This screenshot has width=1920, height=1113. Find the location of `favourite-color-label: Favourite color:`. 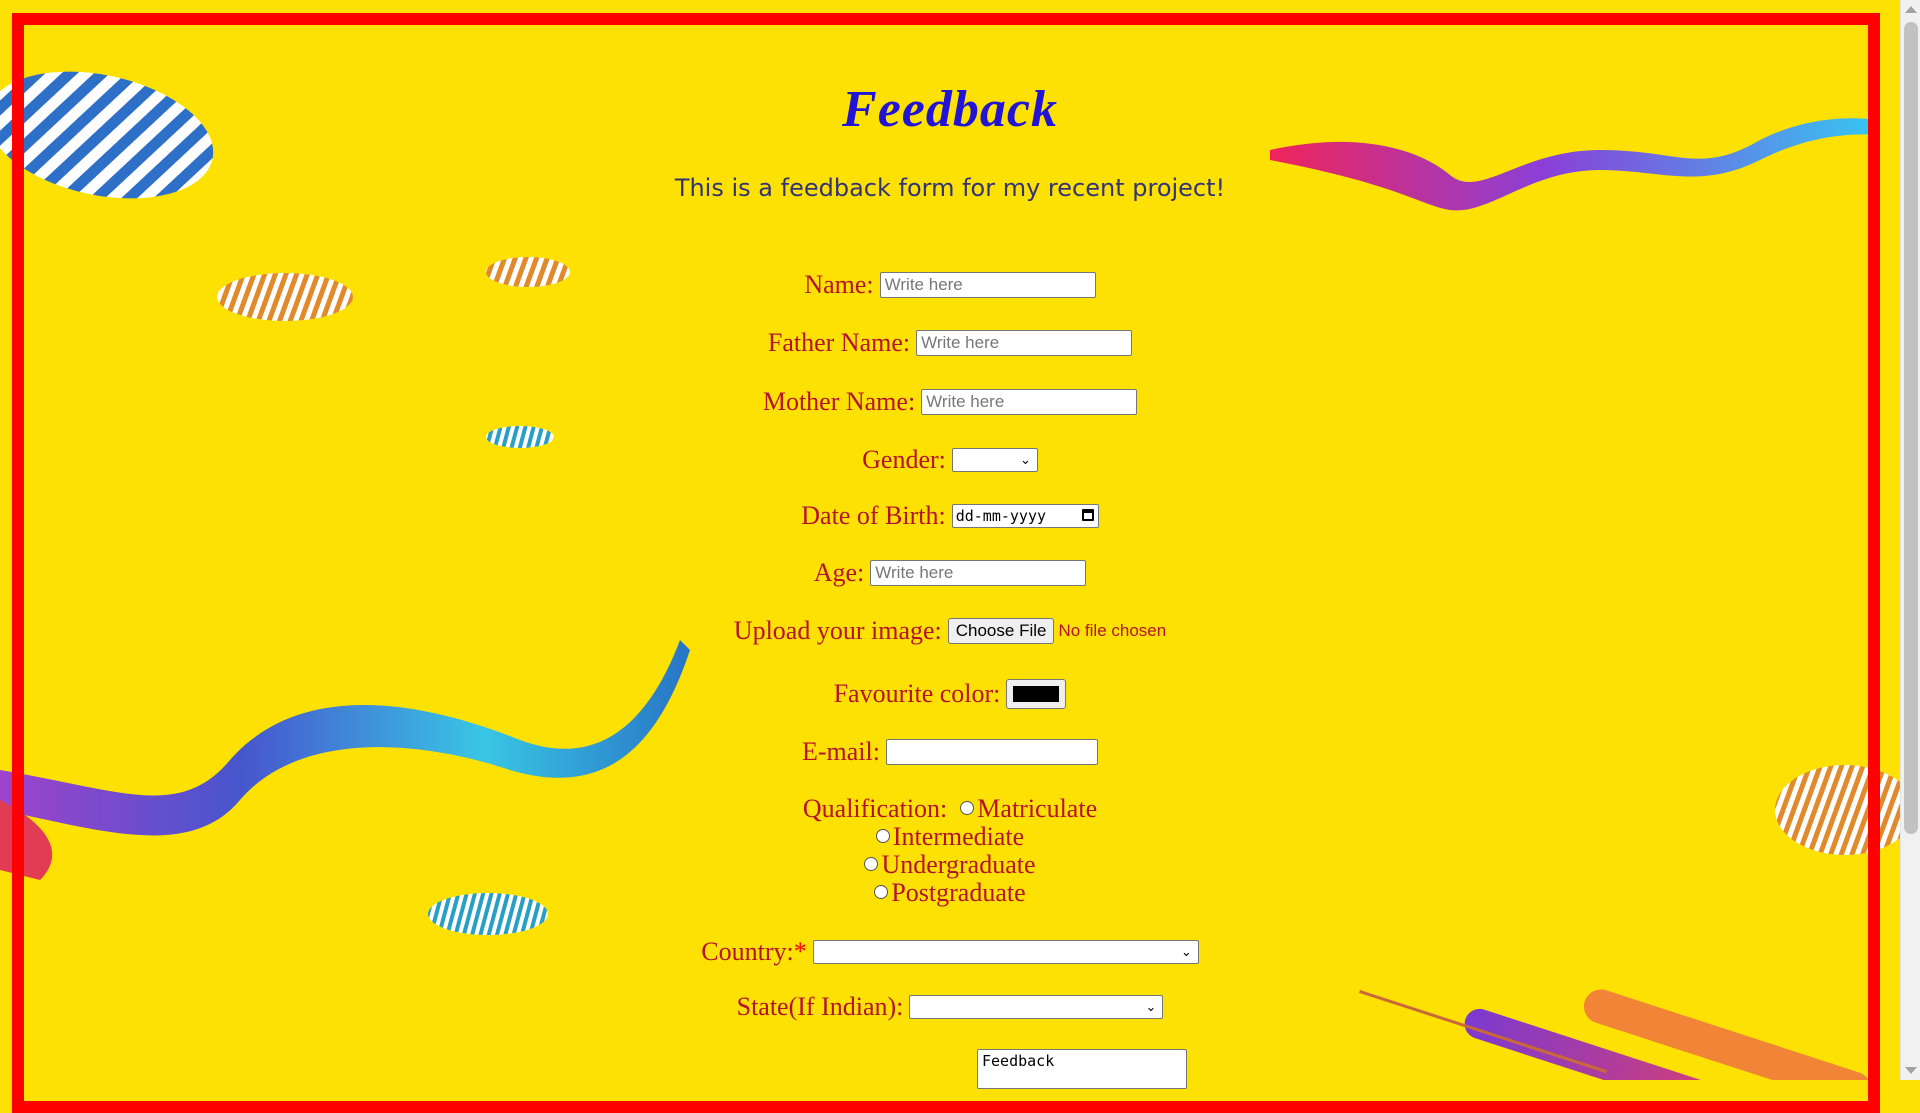

favourite-color-label: Favourite color: is located at coordinates (917, 694).